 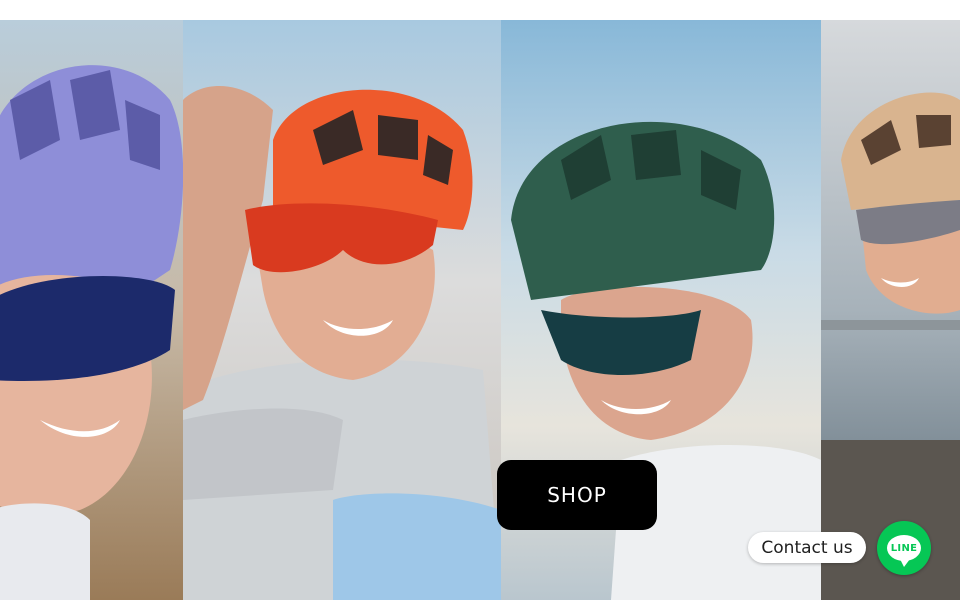 I want to click on rider-beige-helmet-image, so click(x=890, y=310).